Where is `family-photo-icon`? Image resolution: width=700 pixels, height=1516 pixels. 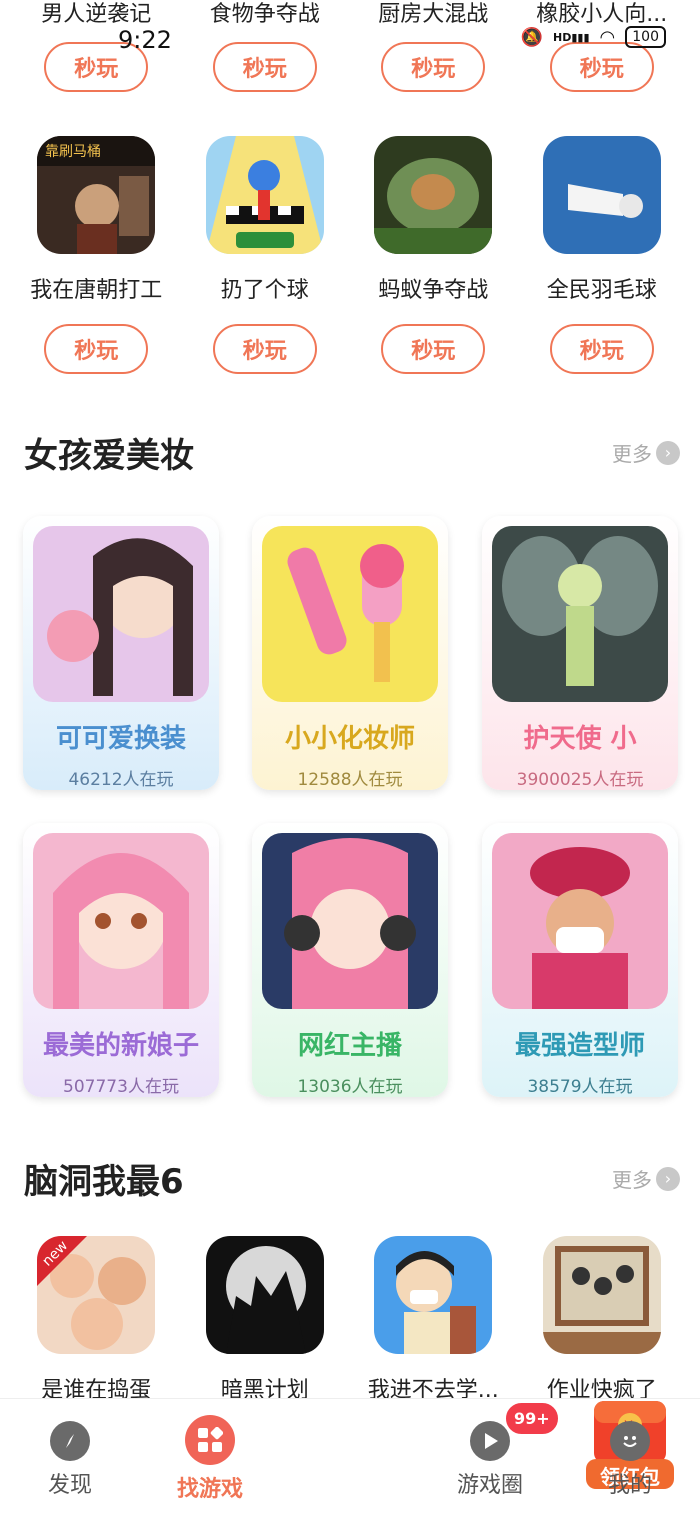
family-photo-icon is located at coordinates (601, 1295).